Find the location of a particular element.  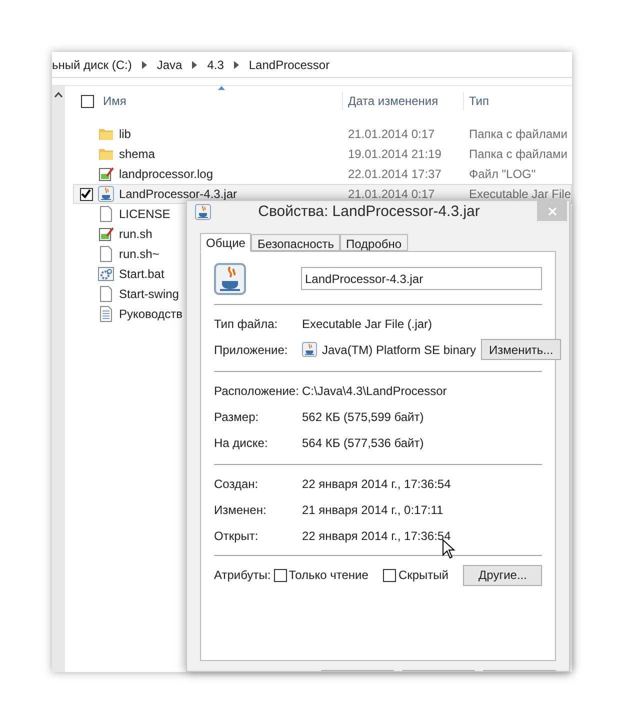

property-value: Java(TM) Platform SE binary is located at coordinates (399, 350).